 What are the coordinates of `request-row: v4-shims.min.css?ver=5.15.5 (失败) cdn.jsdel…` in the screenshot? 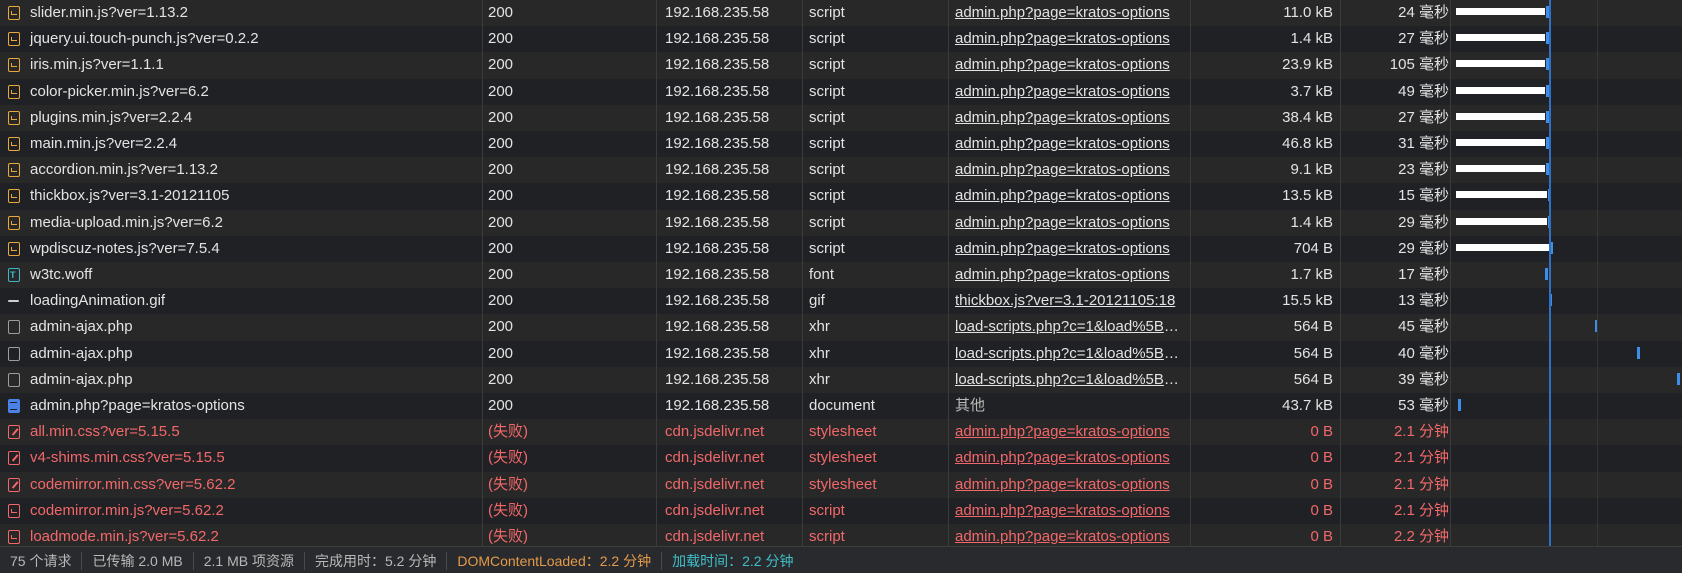 It's located at (841, 458).